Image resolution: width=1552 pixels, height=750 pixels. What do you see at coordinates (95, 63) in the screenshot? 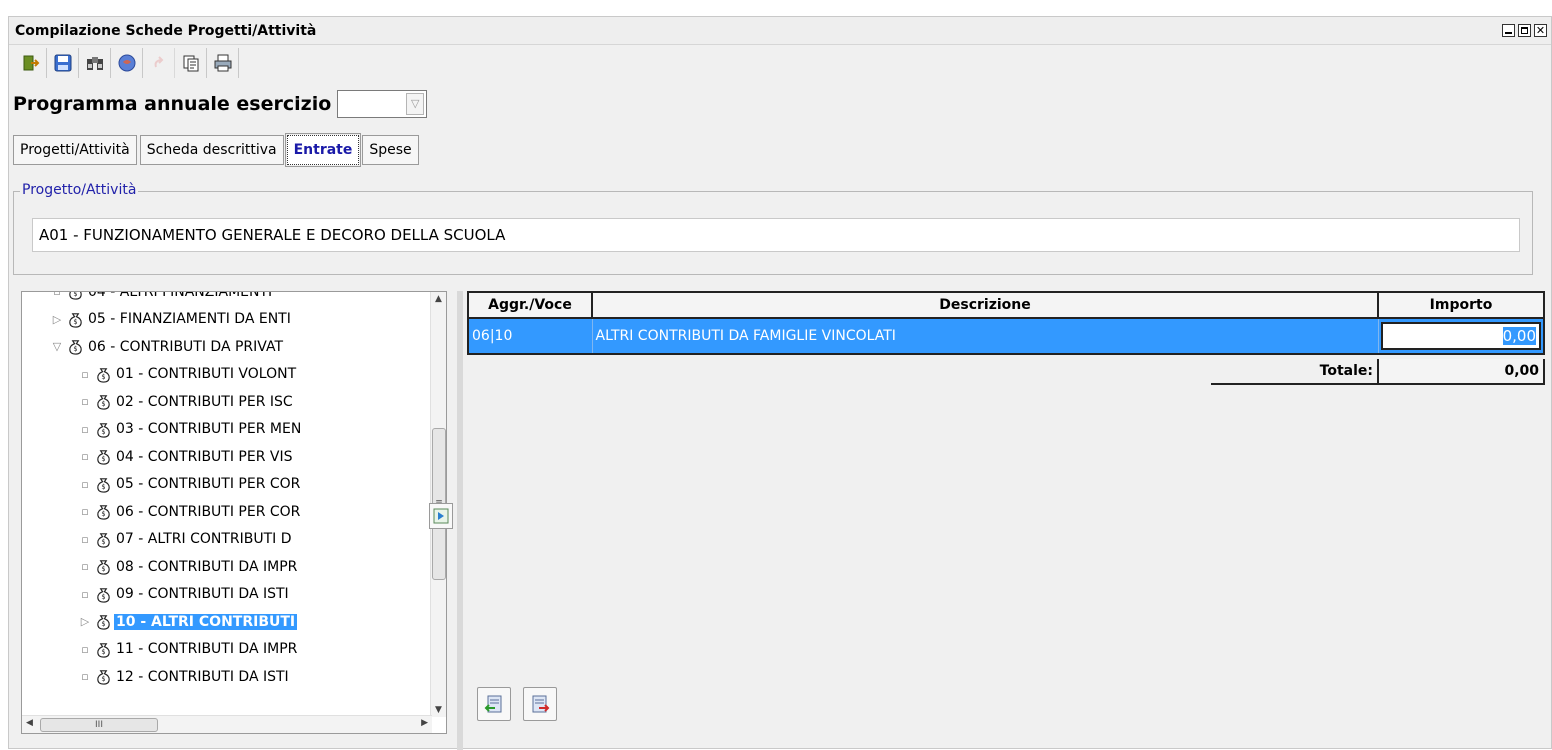
I see `search-button` at bounding box center [95, 63].